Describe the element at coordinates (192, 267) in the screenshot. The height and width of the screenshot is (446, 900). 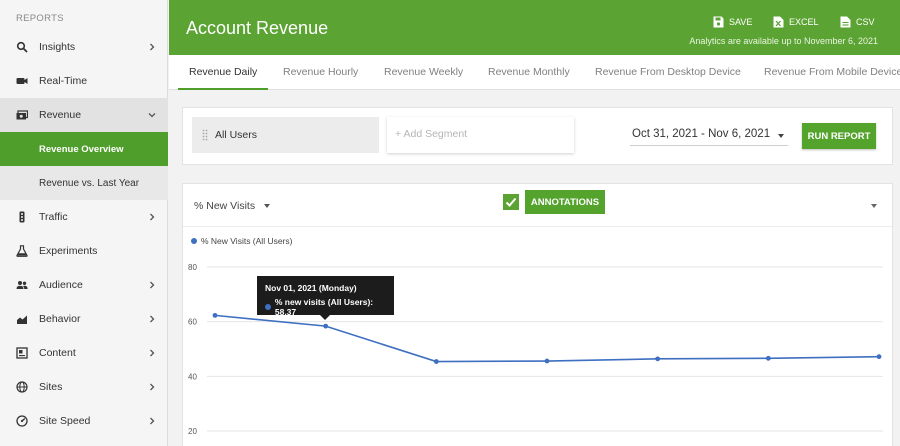
I see `y-tick-label: 80` at that location.